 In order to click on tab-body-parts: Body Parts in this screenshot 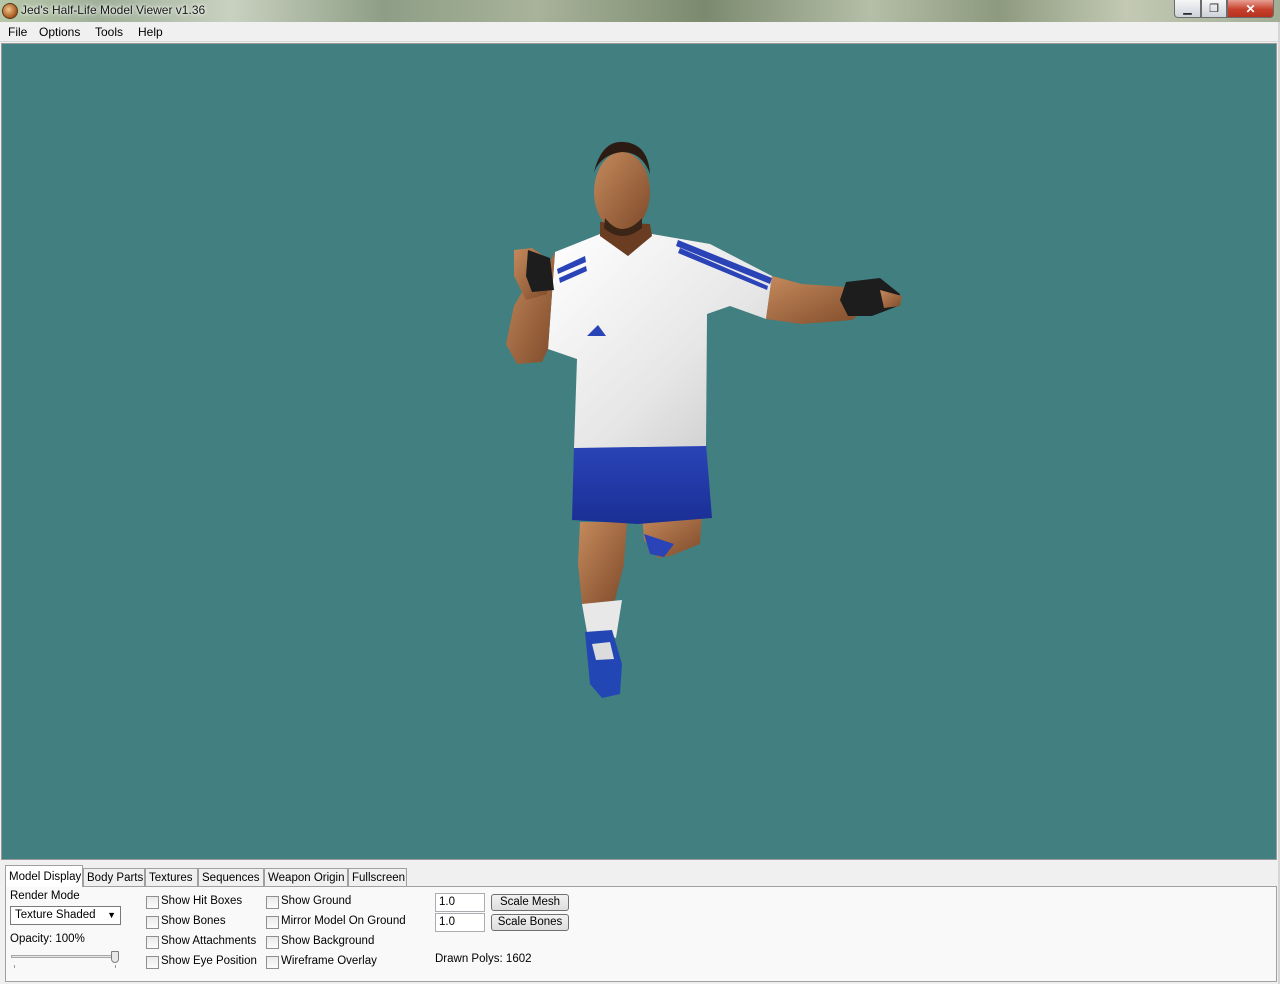, I will do `click(114, 877)`.